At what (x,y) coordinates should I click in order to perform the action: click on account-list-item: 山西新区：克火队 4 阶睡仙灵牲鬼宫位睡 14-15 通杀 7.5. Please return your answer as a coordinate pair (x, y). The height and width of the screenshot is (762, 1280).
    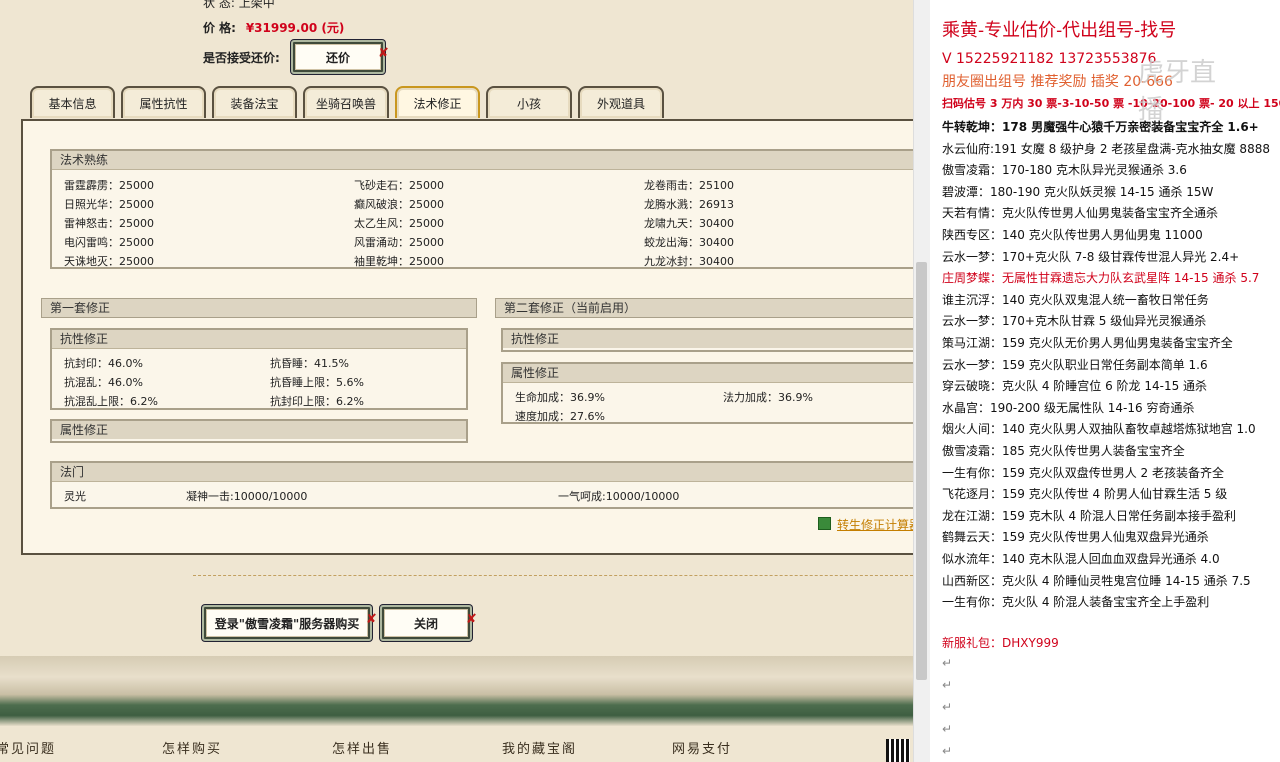
    Looking at the image, I should click on (1096, 580).